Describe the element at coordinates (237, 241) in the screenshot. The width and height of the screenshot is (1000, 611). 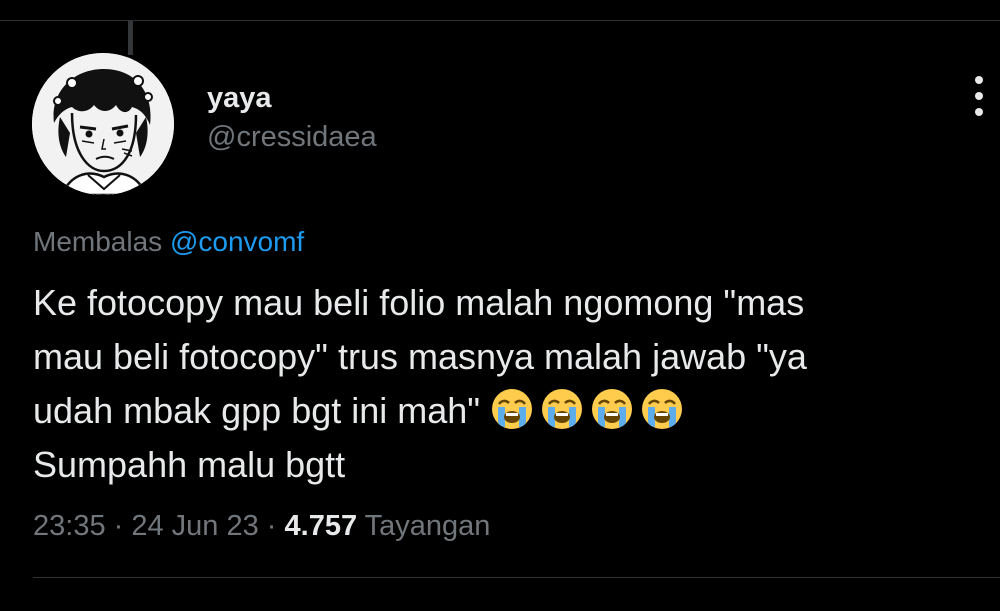
I see `reply-mention-link: @convomf` at that location.